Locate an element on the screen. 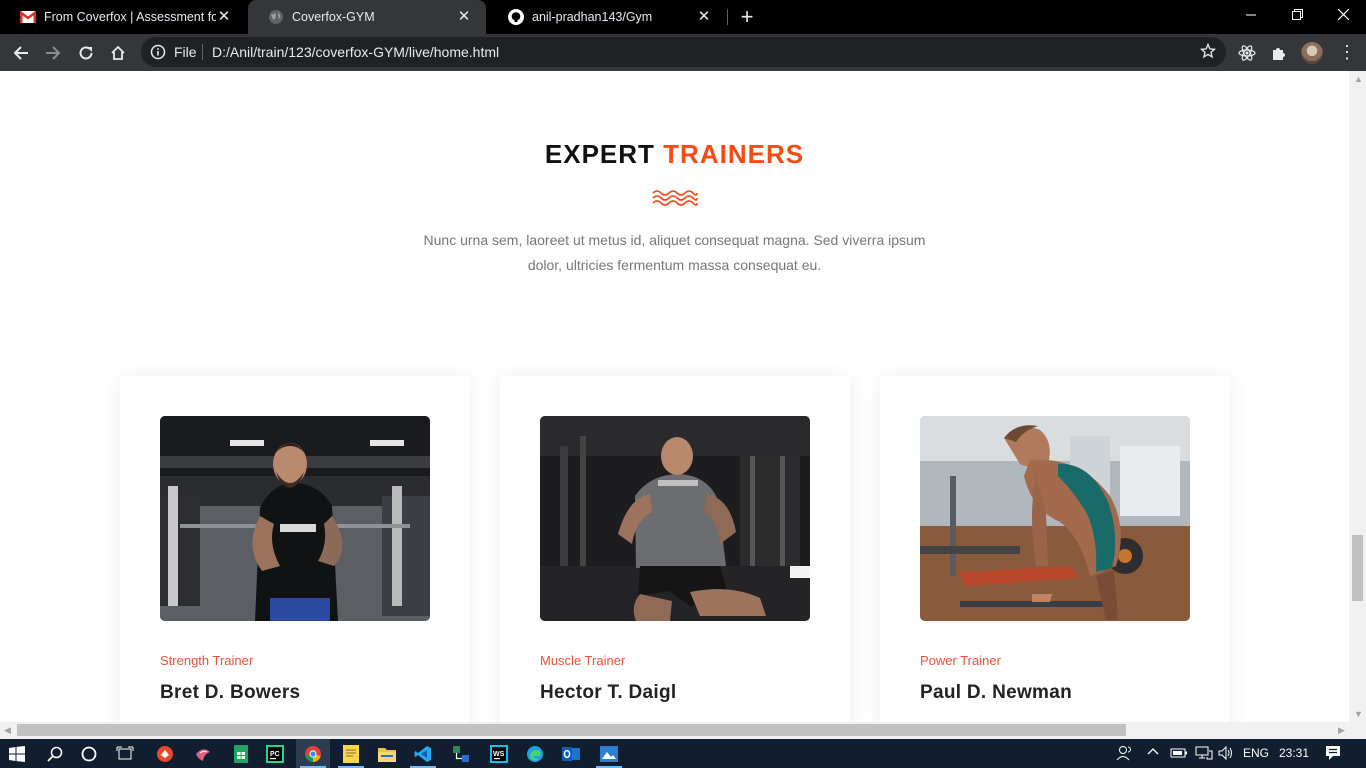  trainer-name: Paul D. Newman is located at coordinates (996, 693).